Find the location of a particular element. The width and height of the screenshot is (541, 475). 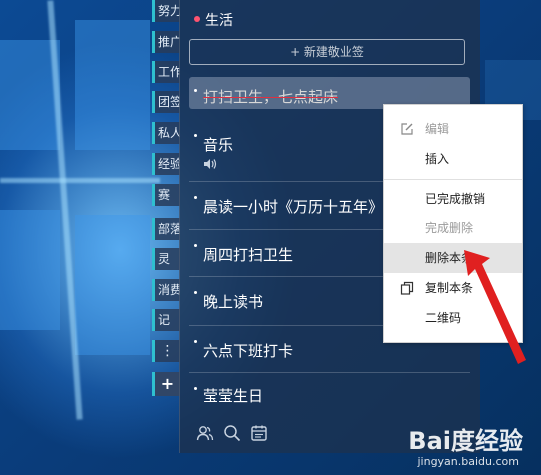

team-icon is located at coordinates (205, 433).